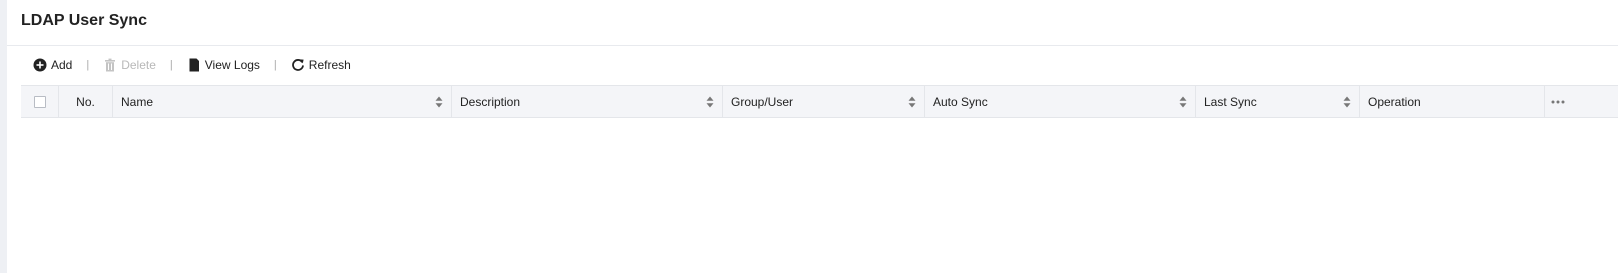 The height and width of the screenshot is (273, 1618). What do you see at coordinates (812, 45) in the screenshot?
I see `title-divider` at bounding box center [812, 45].